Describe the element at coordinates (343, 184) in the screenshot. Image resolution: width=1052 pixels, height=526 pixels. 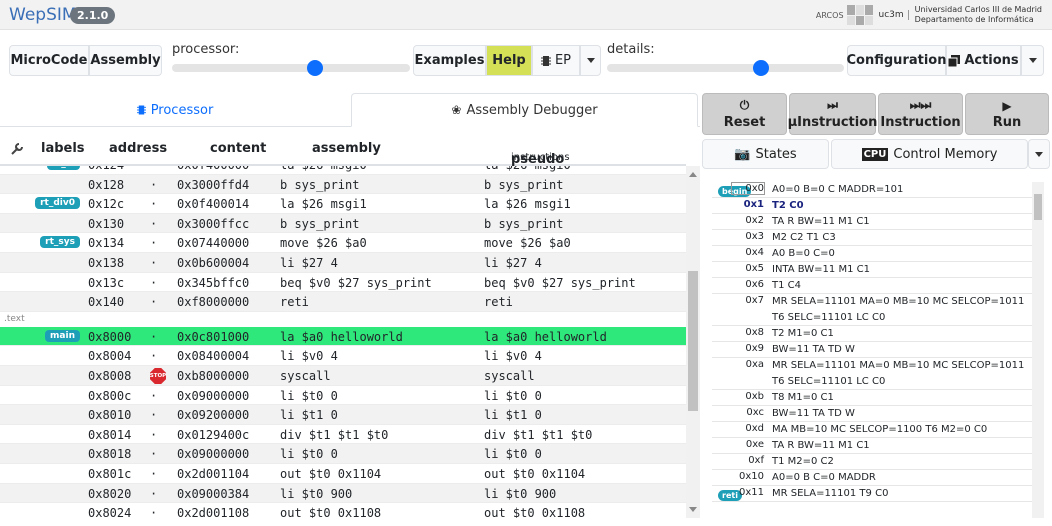
I see `asm-row: 0x128 · 0x3000ffd4 b sys_print b sys_print` at that location.